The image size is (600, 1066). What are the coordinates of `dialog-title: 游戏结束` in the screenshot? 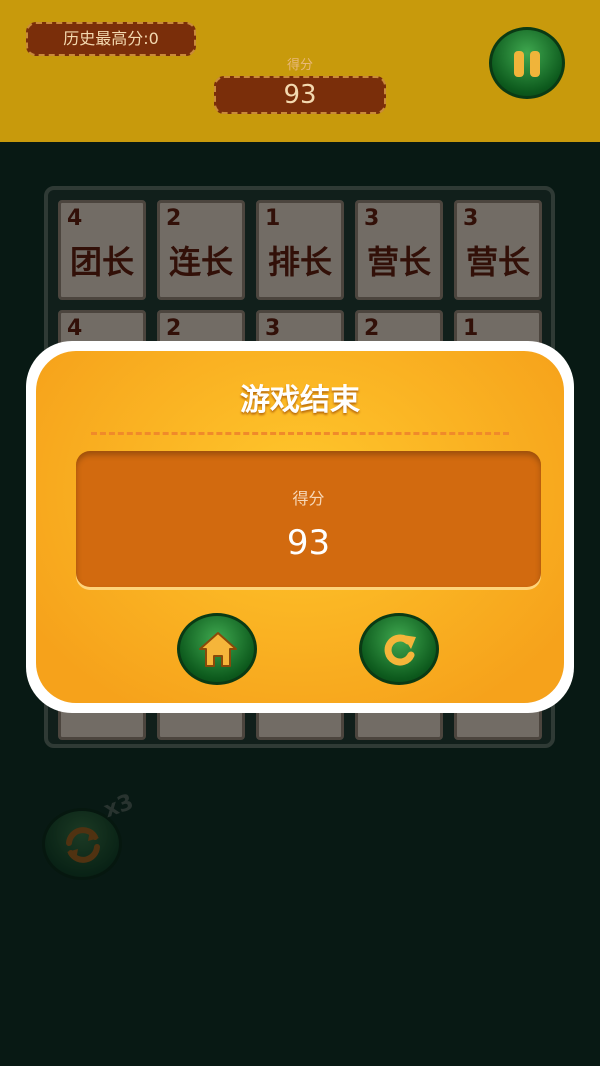 It's located at (300, 400).